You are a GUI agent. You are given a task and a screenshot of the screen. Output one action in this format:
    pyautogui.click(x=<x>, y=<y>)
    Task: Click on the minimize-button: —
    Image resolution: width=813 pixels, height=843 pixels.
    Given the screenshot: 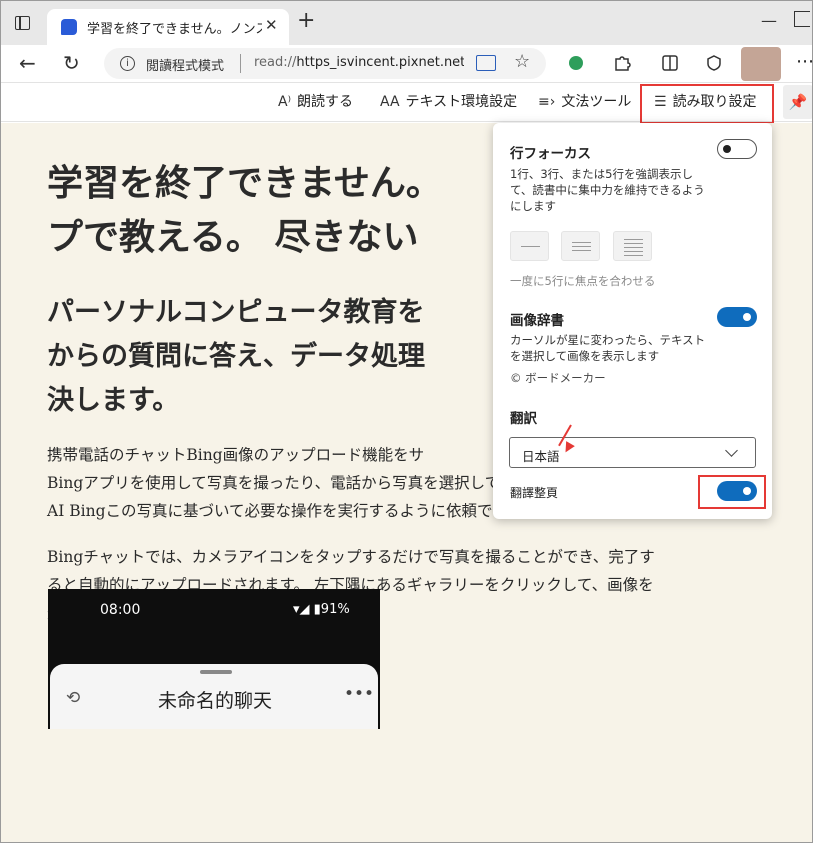 What is the action you would take?
    pyautogui.click(x=769, y=20)
    